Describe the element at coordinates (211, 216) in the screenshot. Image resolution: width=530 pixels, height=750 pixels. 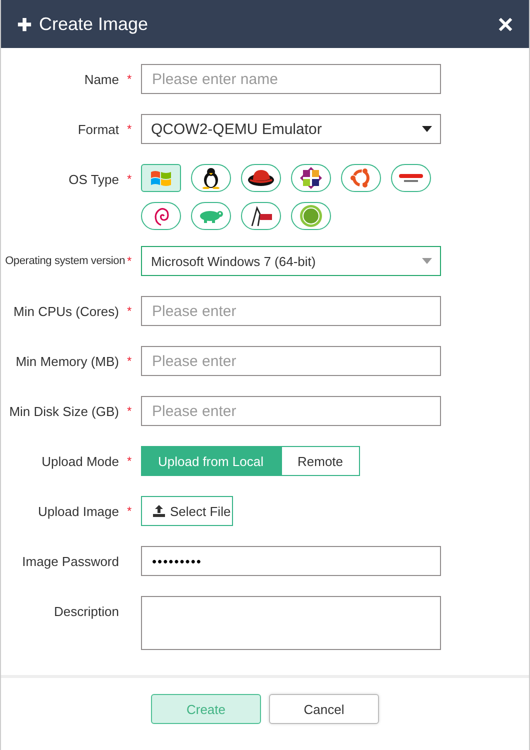
I see `chameleon-icon` at that location.